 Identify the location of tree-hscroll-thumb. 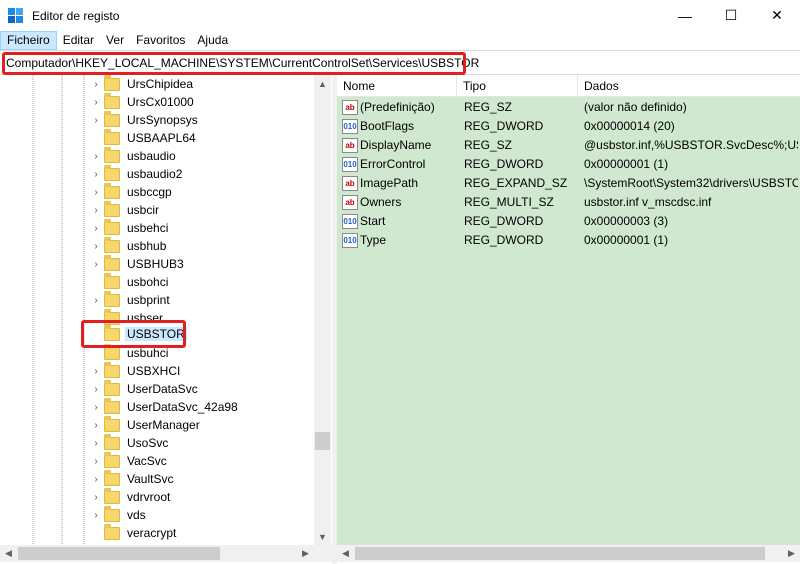
(119, 553).